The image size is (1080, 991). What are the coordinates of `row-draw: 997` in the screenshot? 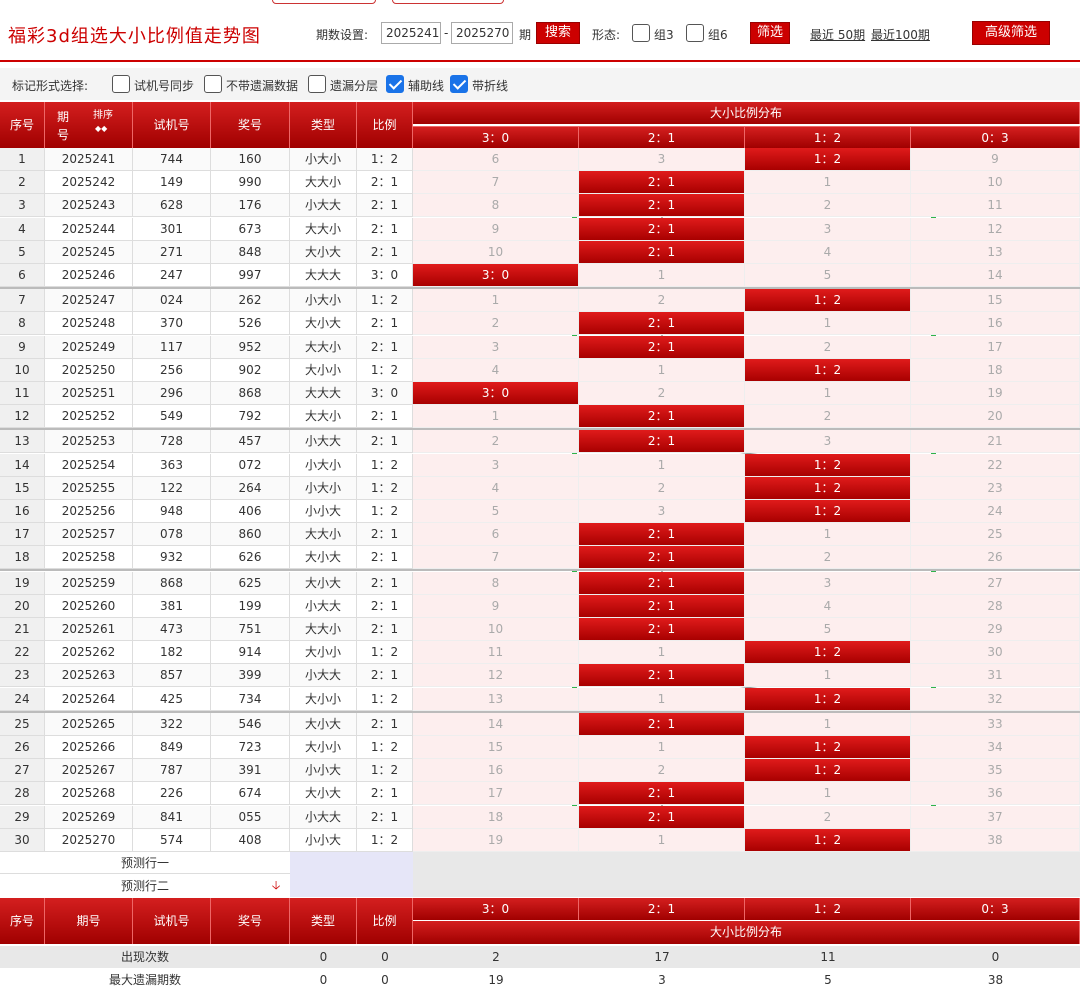 It's located at (250, 275).